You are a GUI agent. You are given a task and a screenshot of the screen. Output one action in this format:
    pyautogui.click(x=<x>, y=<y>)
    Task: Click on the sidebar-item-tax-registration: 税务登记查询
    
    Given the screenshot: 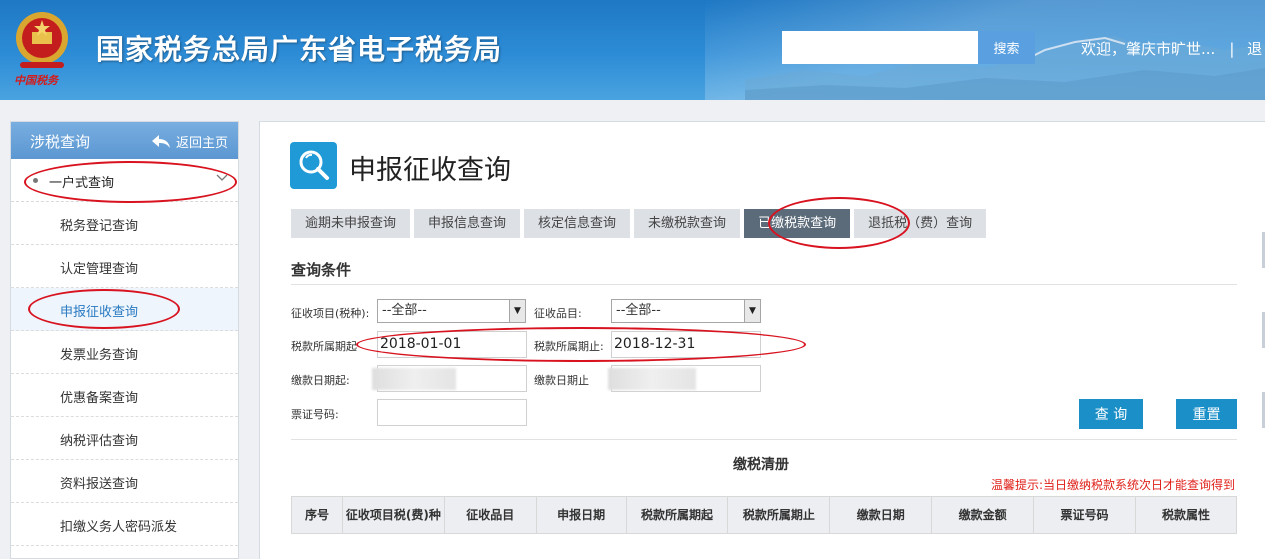 What is the action you would take?
    pyautogui.click(x=124, y=223)
    